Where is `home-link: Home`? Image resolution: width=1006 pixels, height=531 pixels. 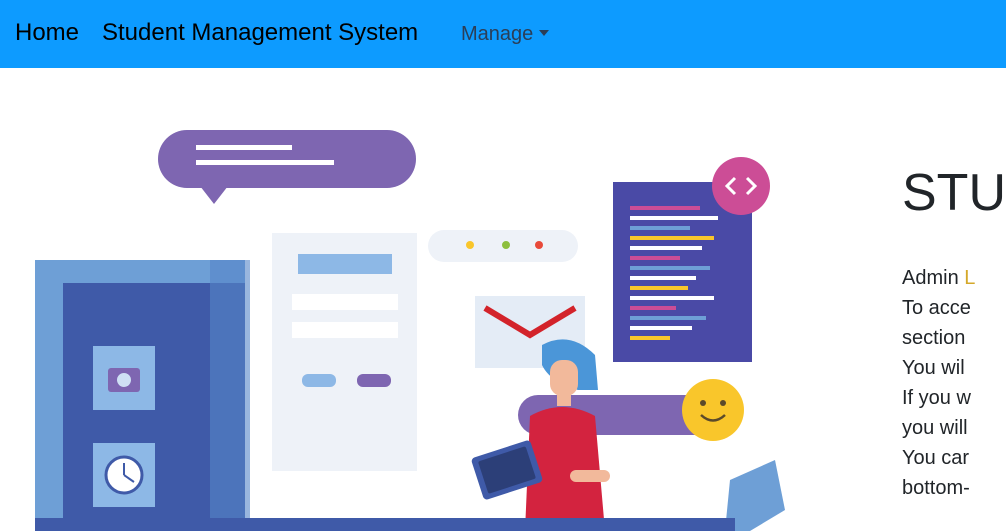 home-link: Home is located at coordinates (47, 33).